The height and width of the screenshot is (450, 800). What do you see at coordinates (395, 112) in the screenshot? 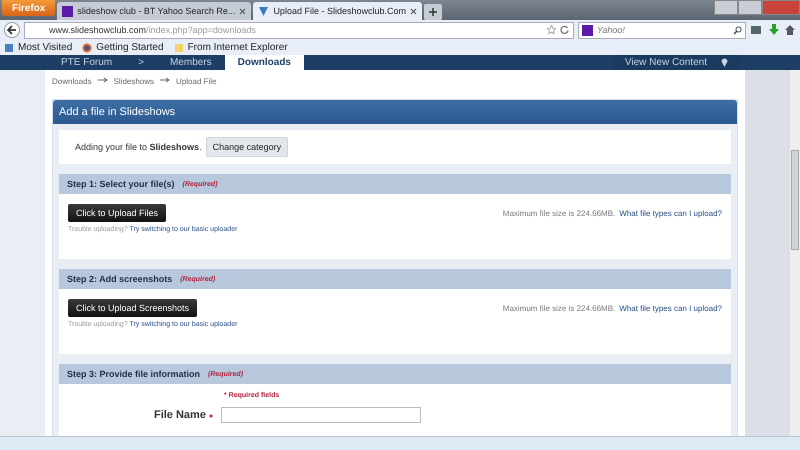
I see `card-title: Add a file in Slideshows` at bounding box center [395, 112].